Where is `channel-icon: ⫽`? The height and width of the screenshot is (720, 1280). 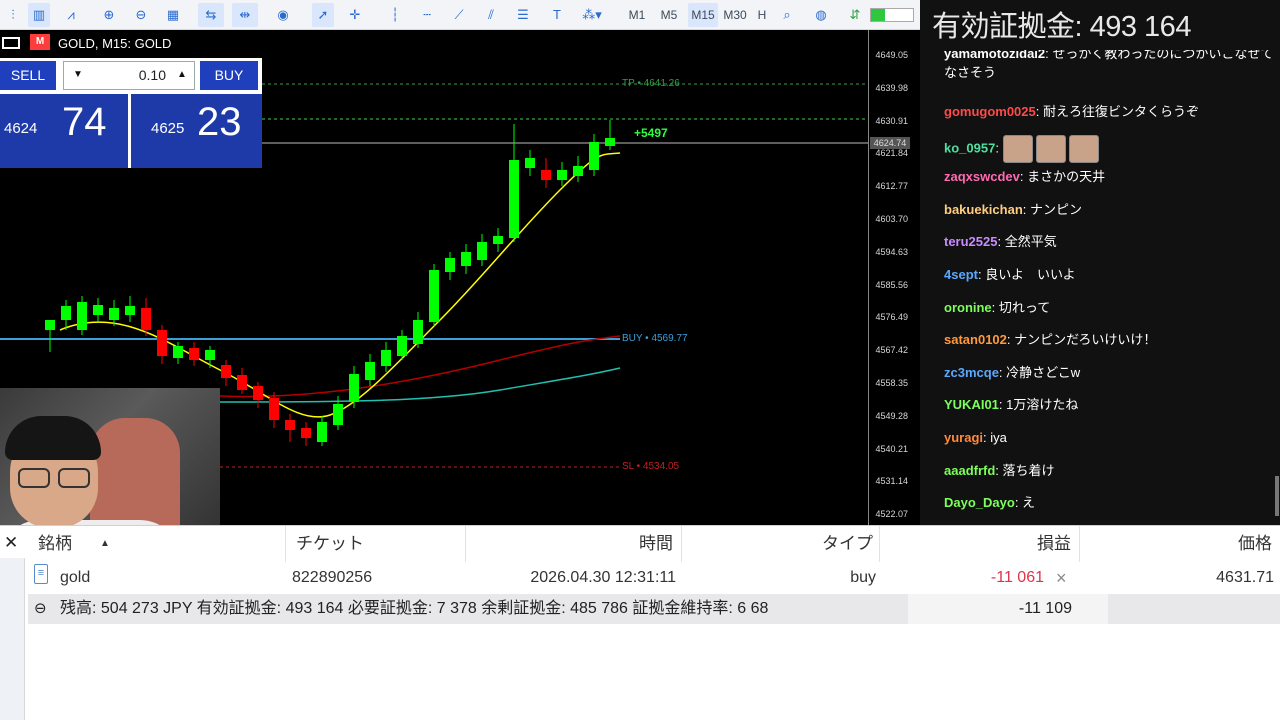
channel-icon: ⫽ is located at coordinates (491, 15).